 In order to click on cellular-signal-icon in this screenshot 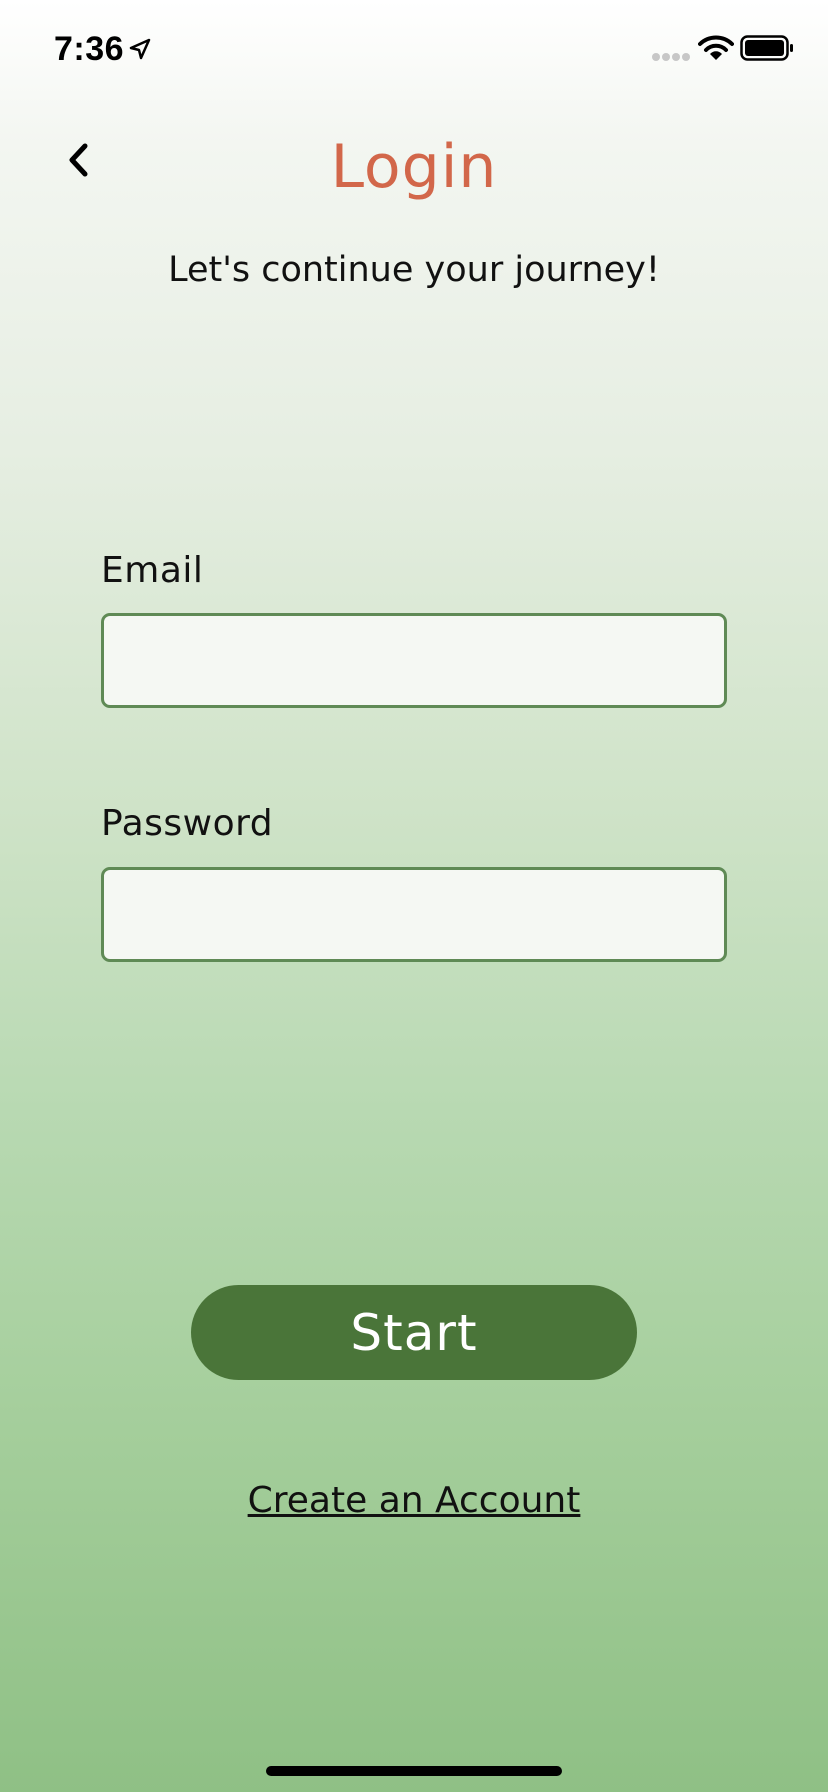, I will do `click(671, 57)`.